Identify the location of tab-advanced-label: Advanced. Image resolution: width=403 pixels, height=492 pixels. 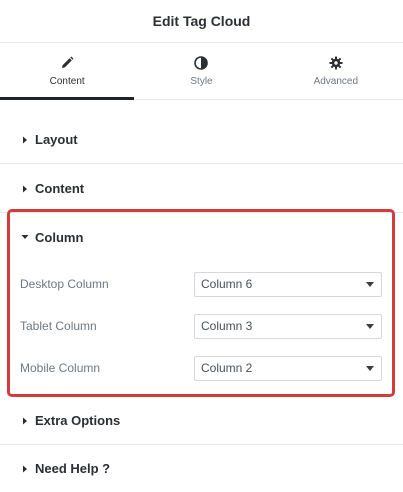
(336, 81).